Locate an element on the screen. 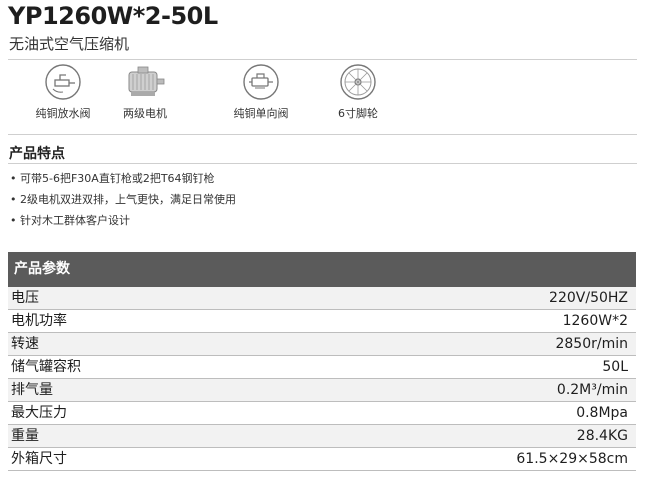 This screenshot has width=646, height=485. spec-label: 转速 is located at coordinates (25, 344).